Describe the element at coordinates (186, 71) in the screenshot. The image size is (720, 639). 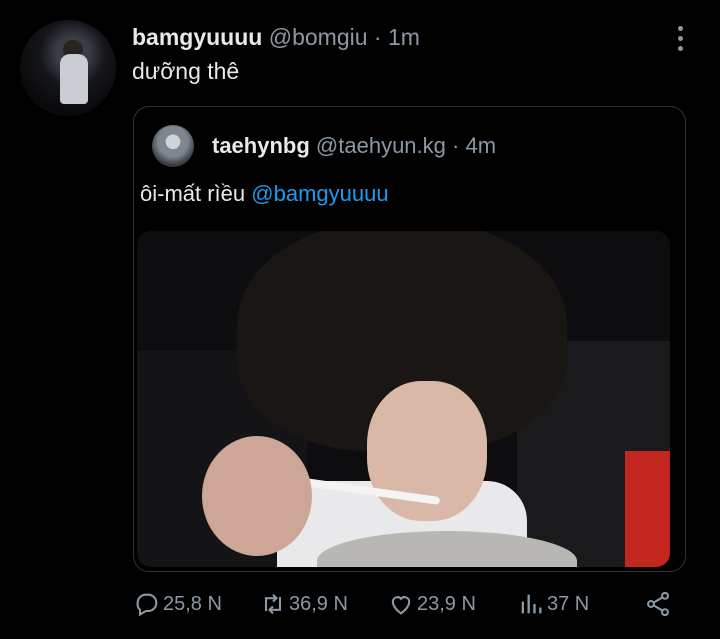
I see `tweet-text: dưỡng thê` at that location.